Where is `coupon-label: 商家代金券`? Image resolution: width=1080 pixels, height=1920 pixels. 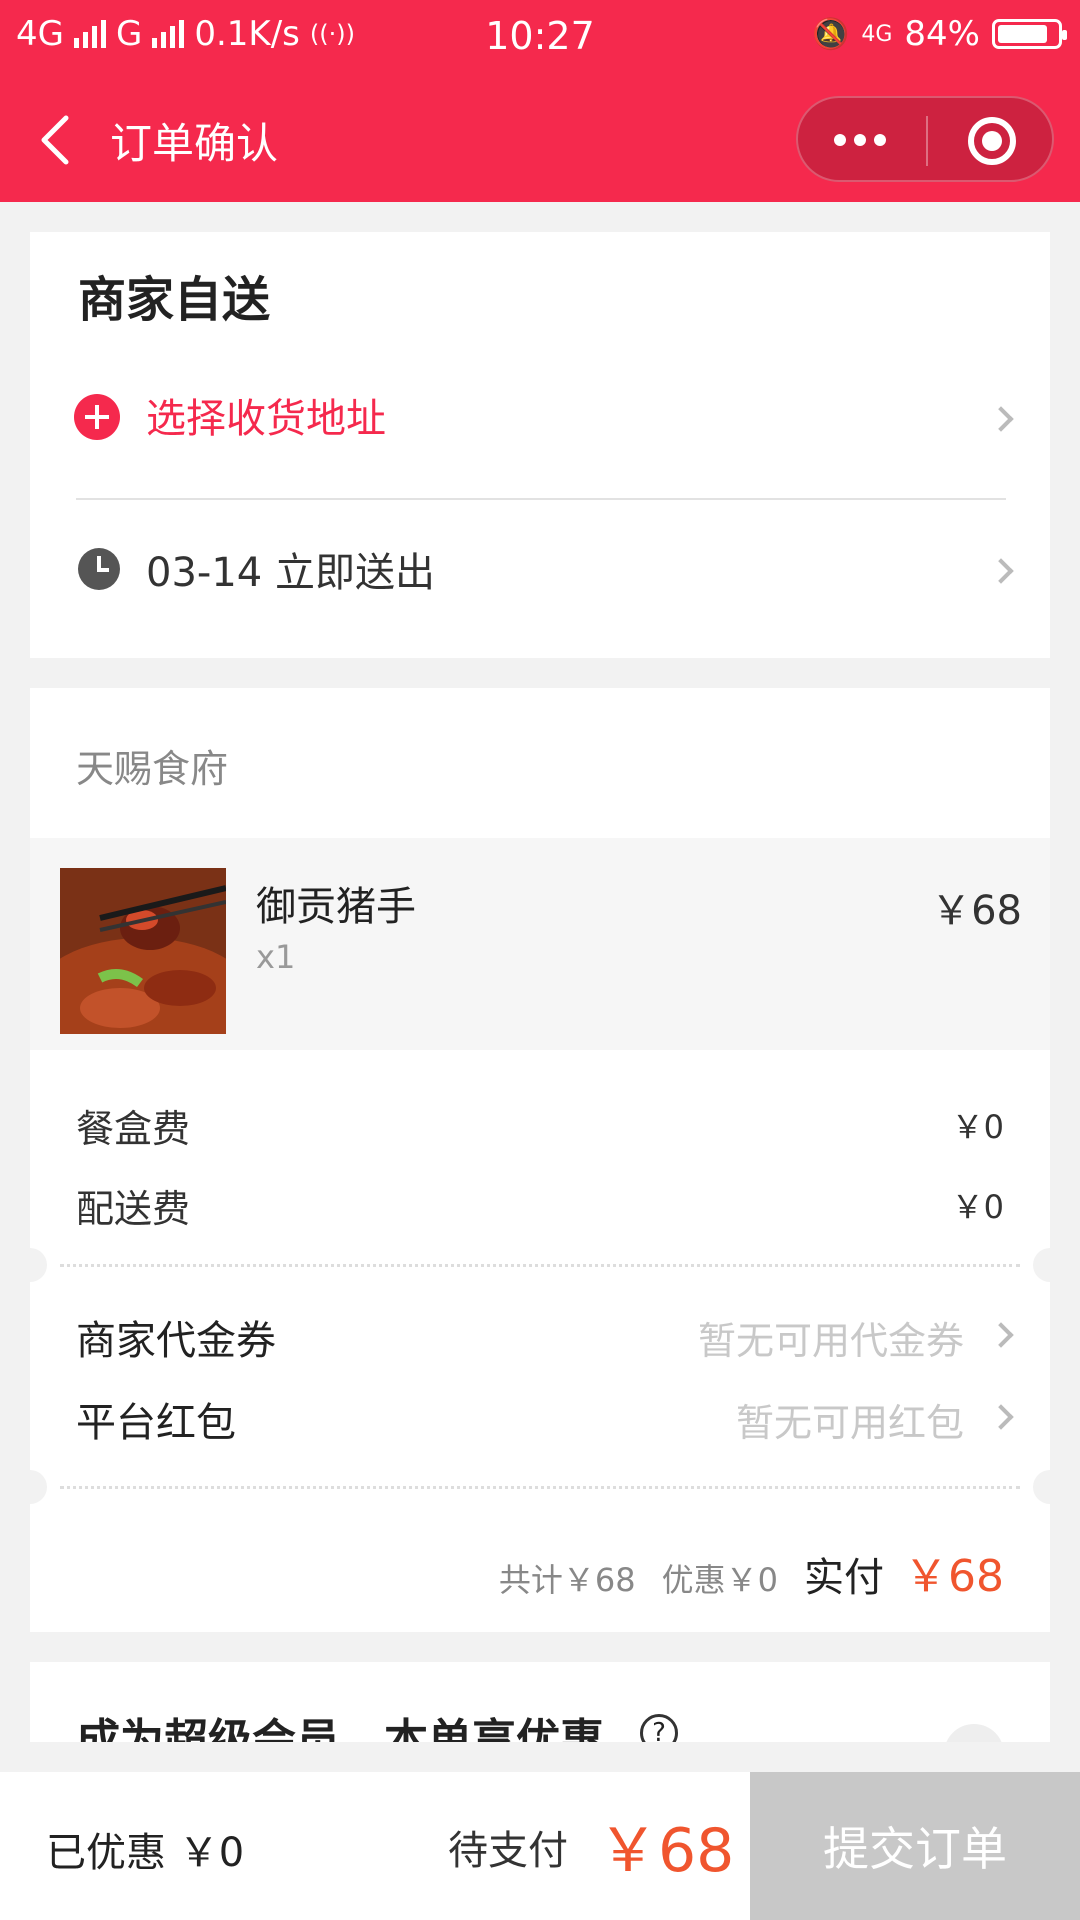
coupon-label: 商家代金券 is located at coordinates (176, 1341).